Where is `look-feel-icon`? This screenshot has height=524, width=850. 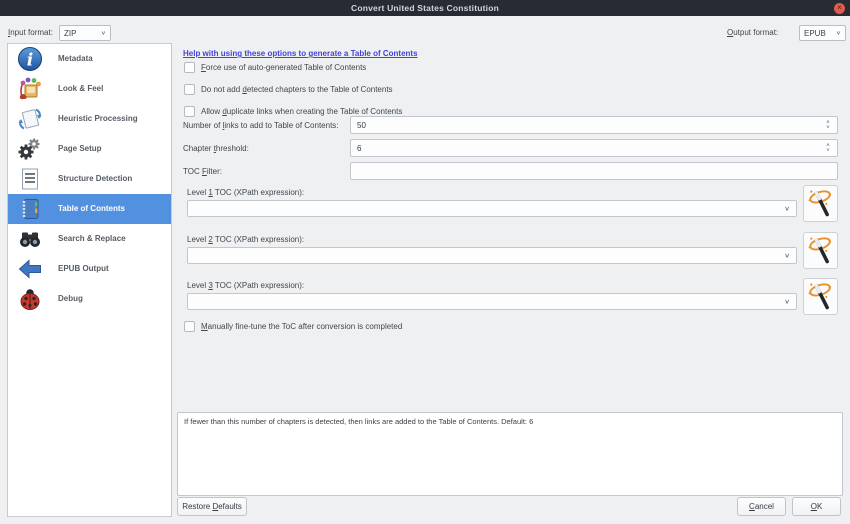 look-feel-icon is located at coordinates (30, 88).